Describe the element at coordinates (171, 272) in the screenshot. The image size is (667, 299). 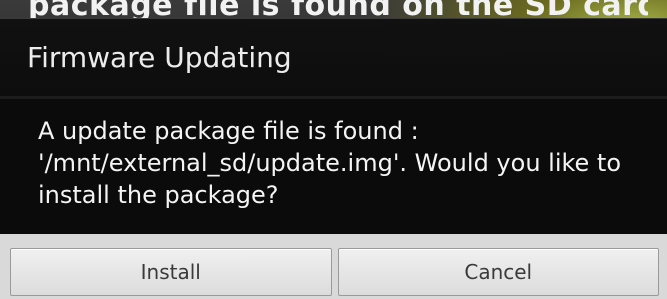
I see `install-button: Install` at that location.